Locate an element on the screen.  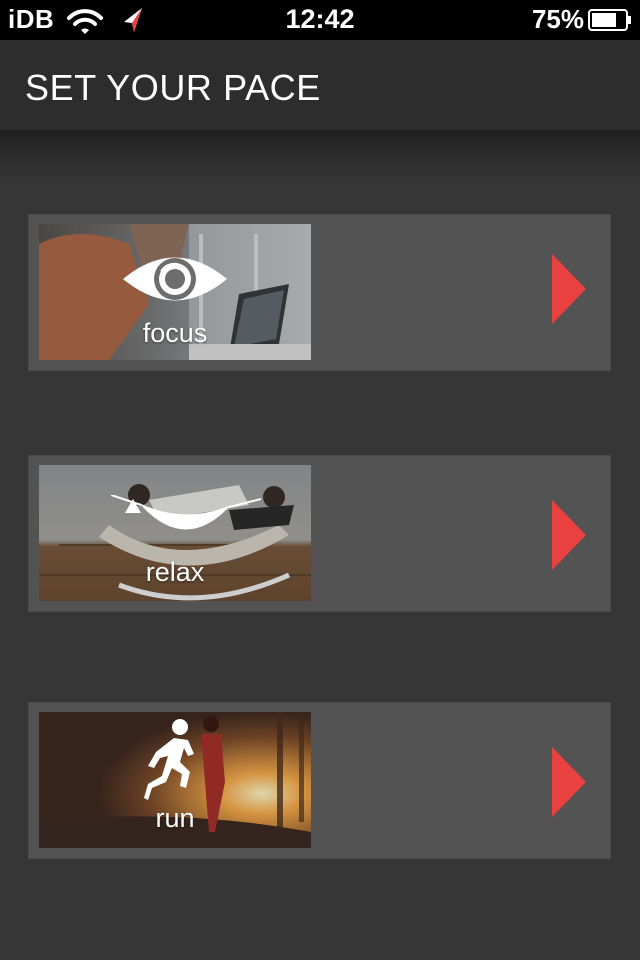
hammock-icon is located at coordinates (186, 512).